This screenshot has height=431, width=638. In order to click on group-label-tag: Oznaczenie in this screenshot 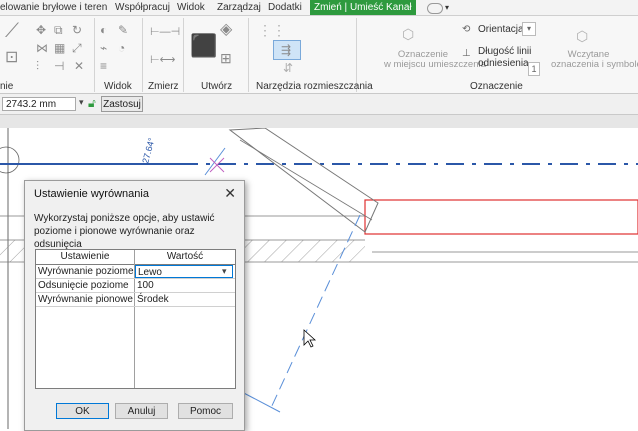, I will do `click(496, 86)`.